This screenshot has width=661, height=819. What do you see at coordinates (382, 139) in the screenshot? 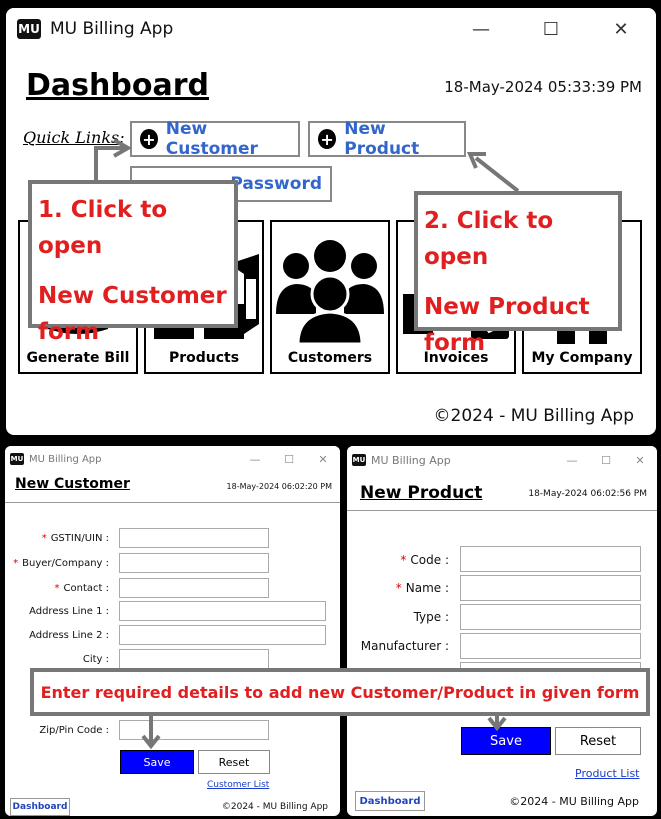
I see `new-product-label: New Product` at bounding box center [382, 139].